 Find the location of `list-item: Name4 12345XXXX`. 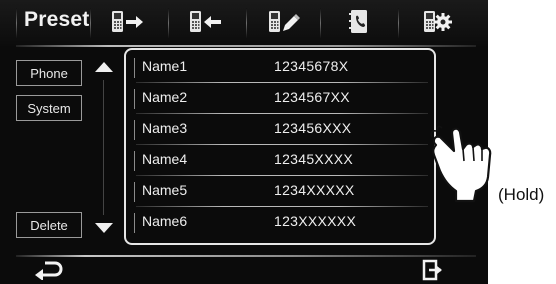

list-item: Name4 12345XXXX is located at coordinates (280, 160).